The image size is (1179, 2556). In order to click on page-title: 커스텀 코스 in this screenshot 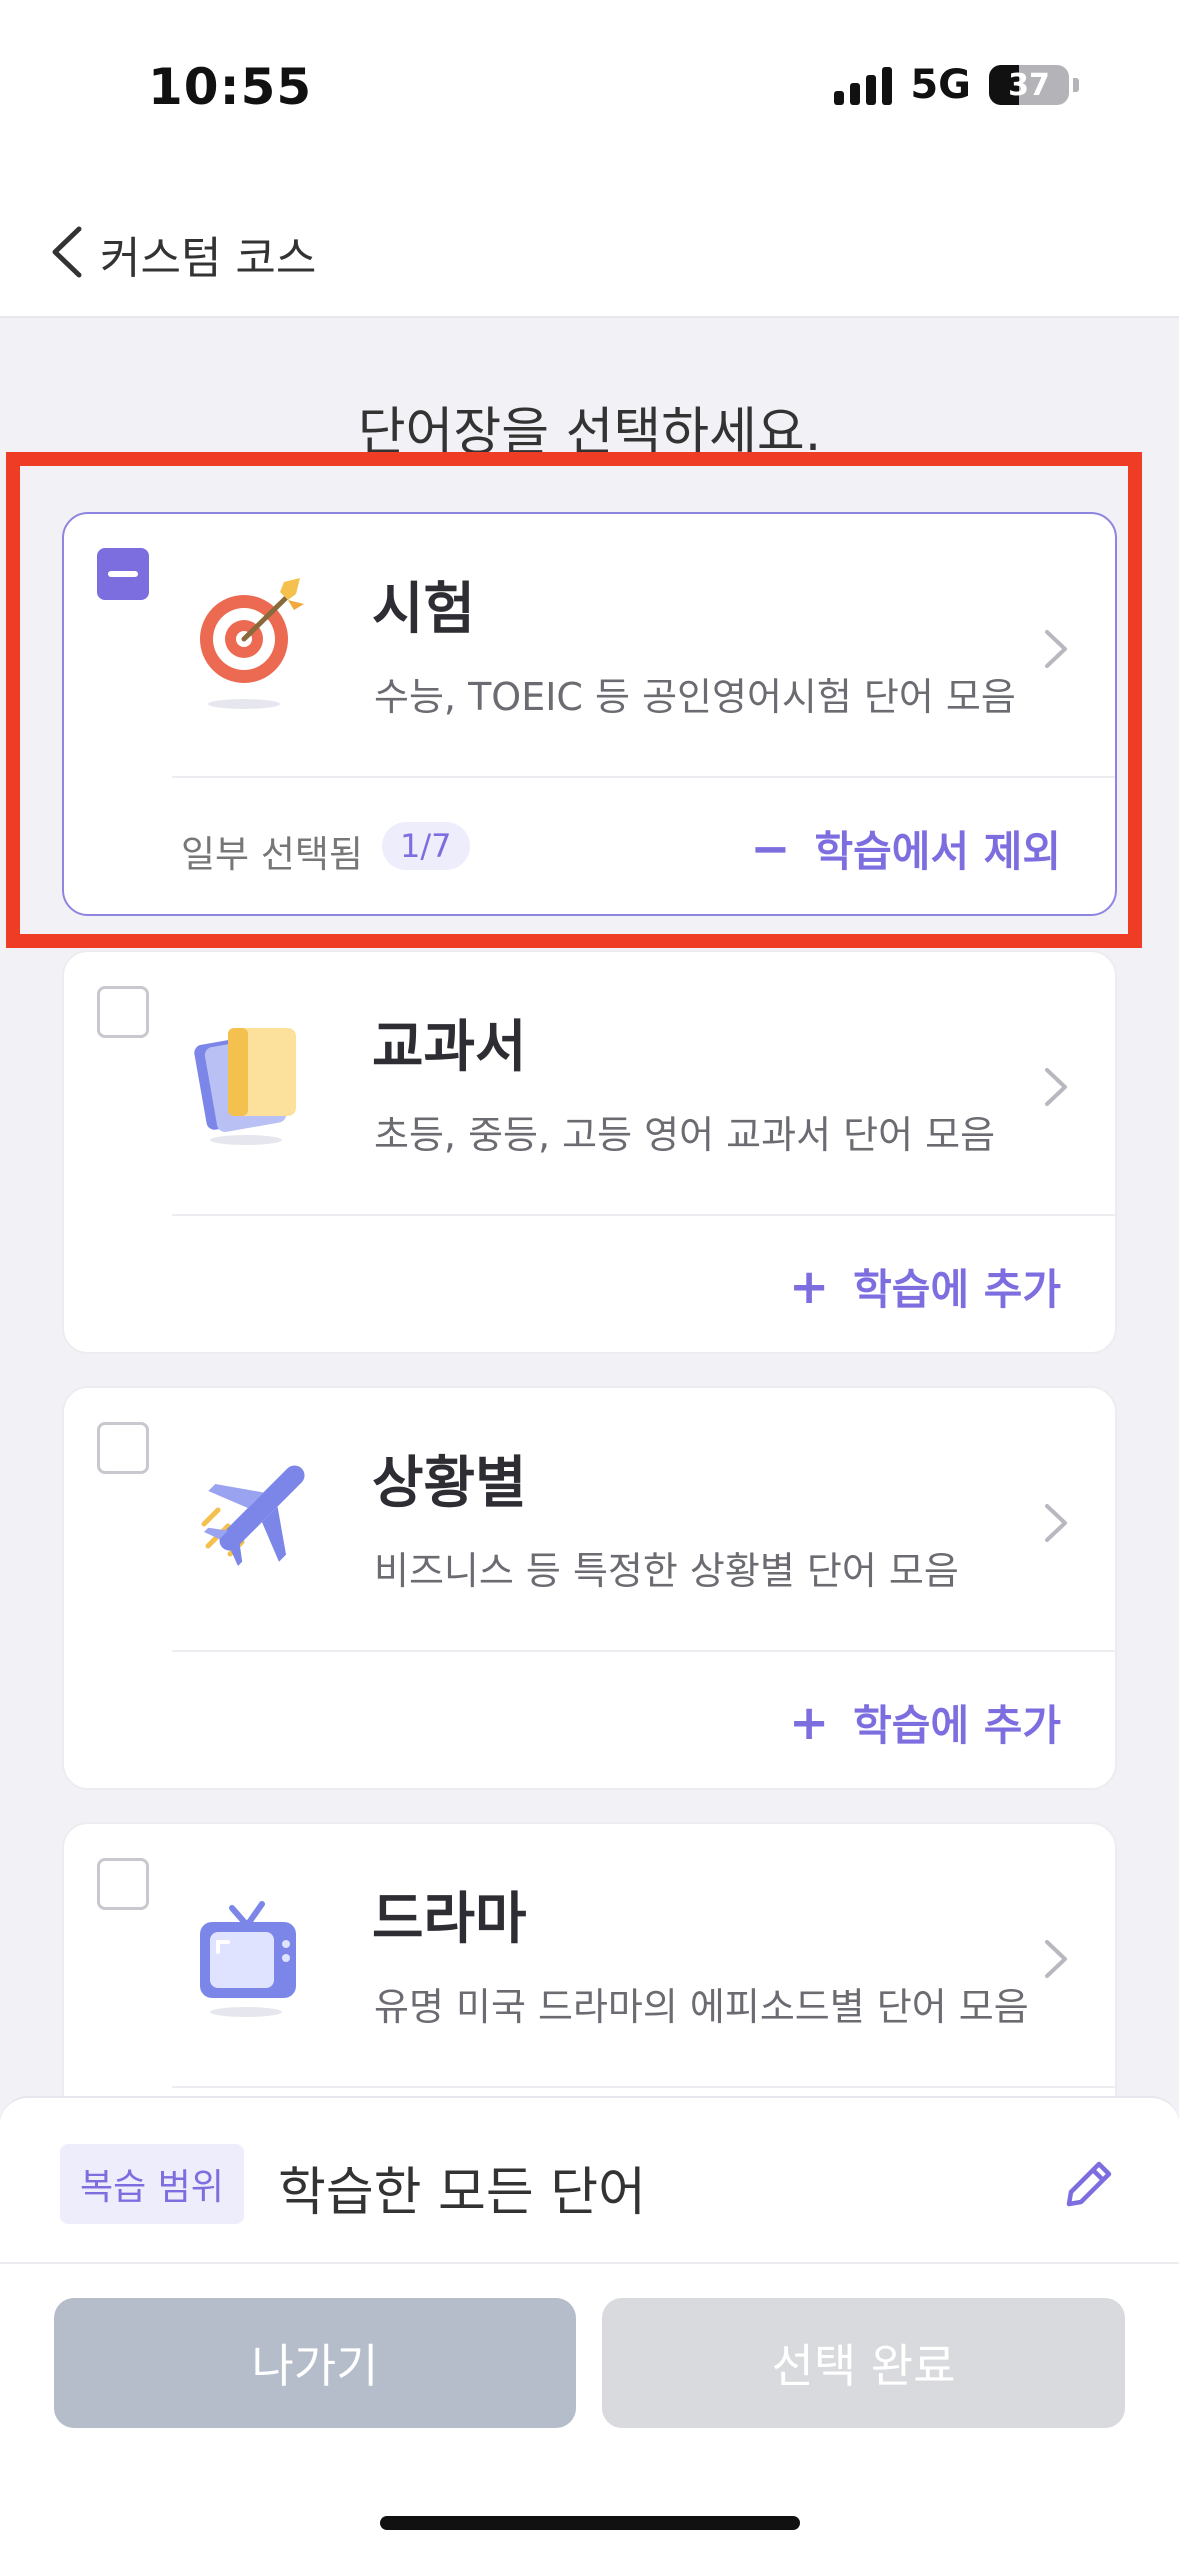, I will do `click(208, 258)`.